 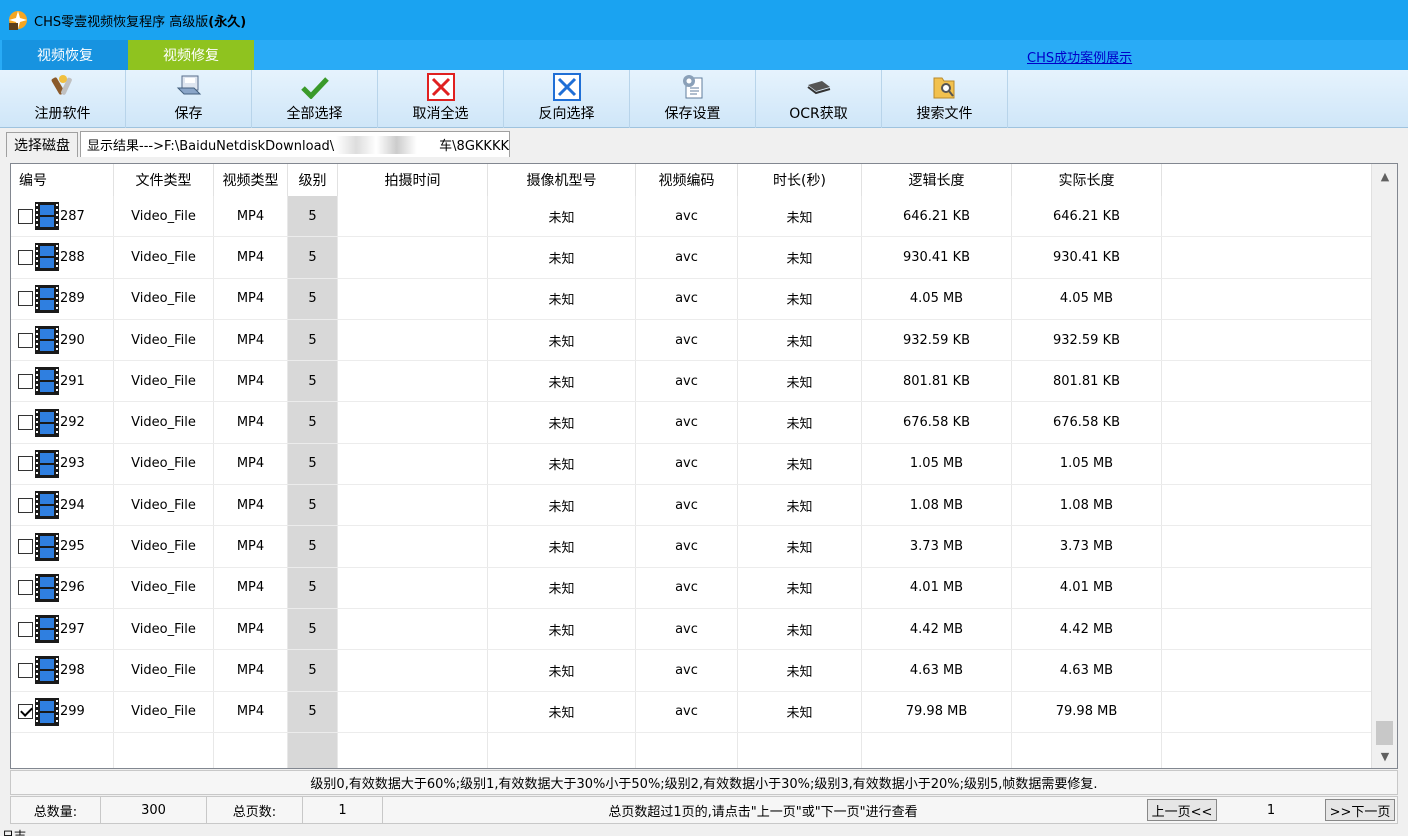 What do you see at coordinates (691, 464) in the screenshot?
I see `table-row: 293 Video_File MP4 5 未知 avc 未知 1.05 MB 1.05 MB` at bounding box center [691, 464].